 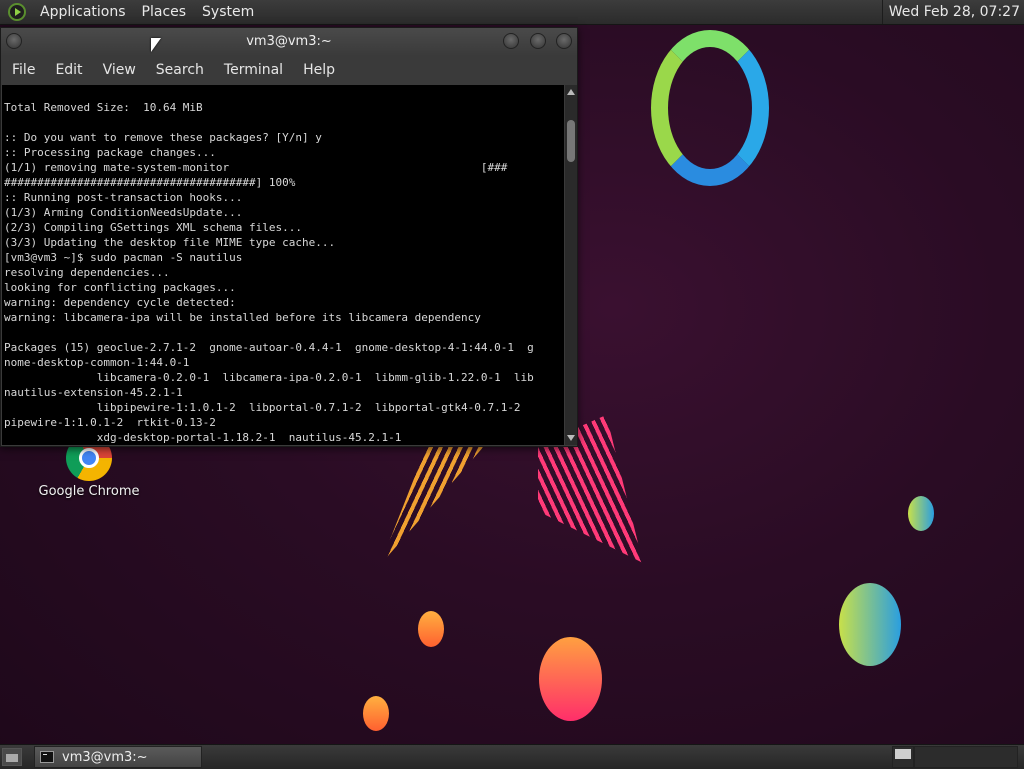 What do you see at coordinates (17, 12) in the screenshot?
I see `distro-logo-icon` at bounding box center [17, 12].